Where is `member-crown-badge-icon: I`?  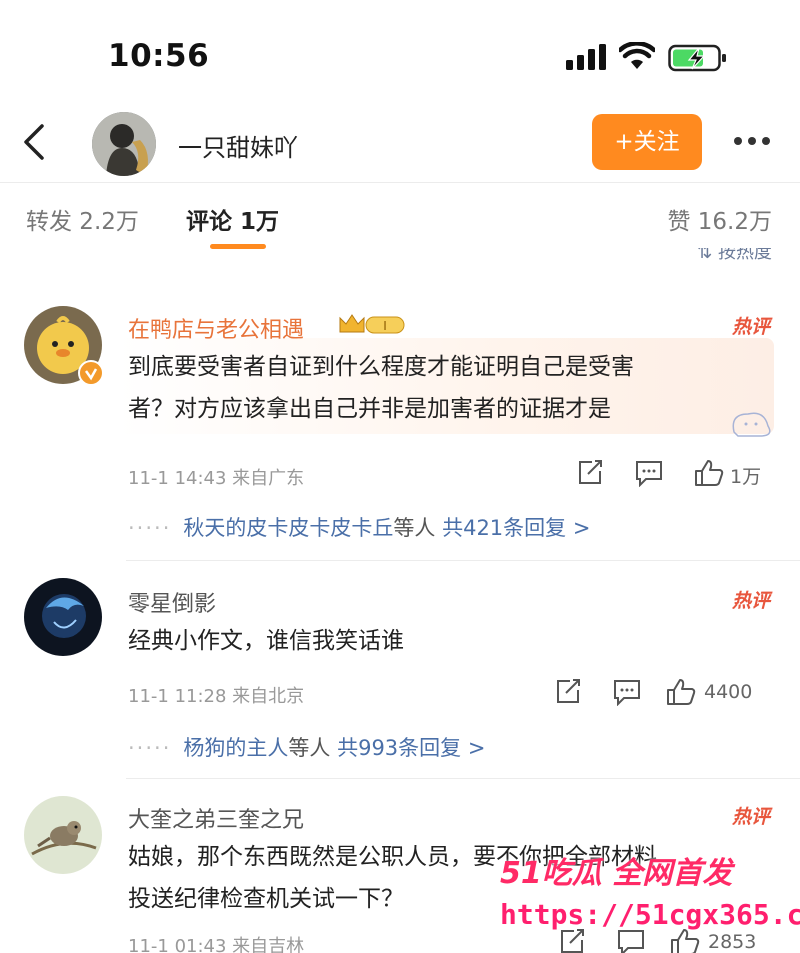 member-crown-badge-icon: I is located at coordinates (372, 324).